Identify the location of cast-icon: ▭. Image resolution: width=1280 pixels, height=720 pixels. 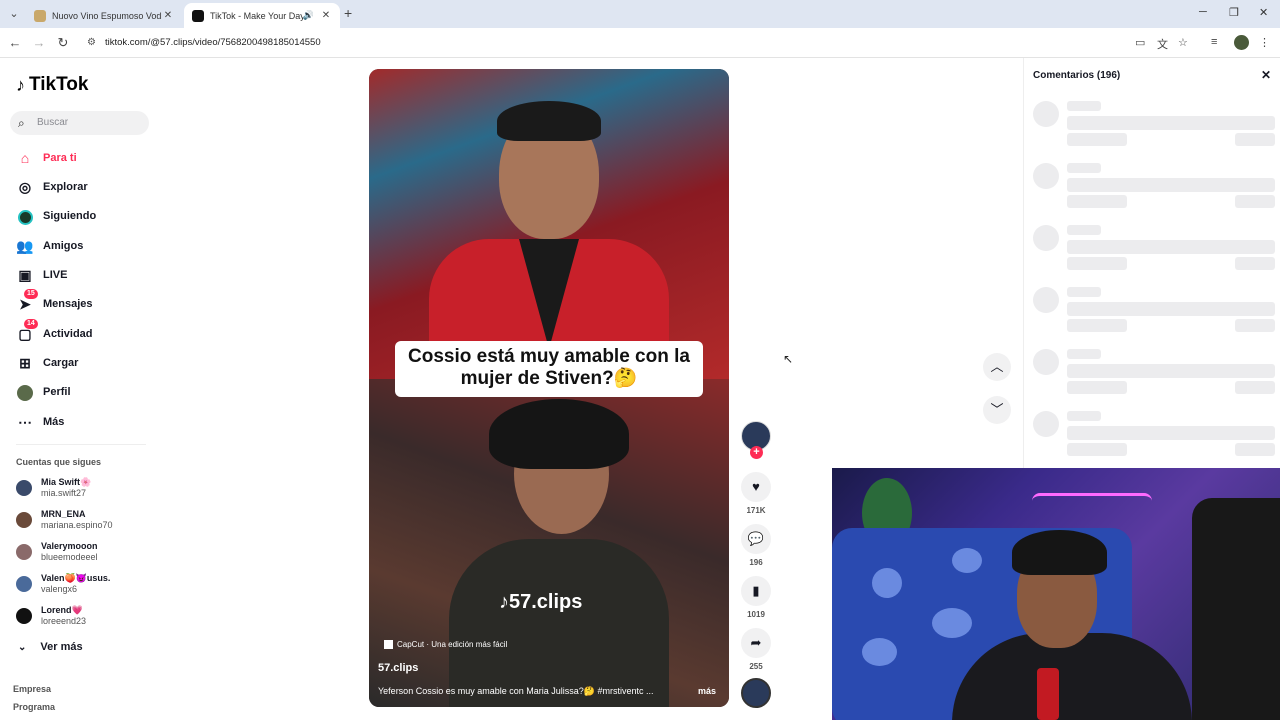
(1140, 42).